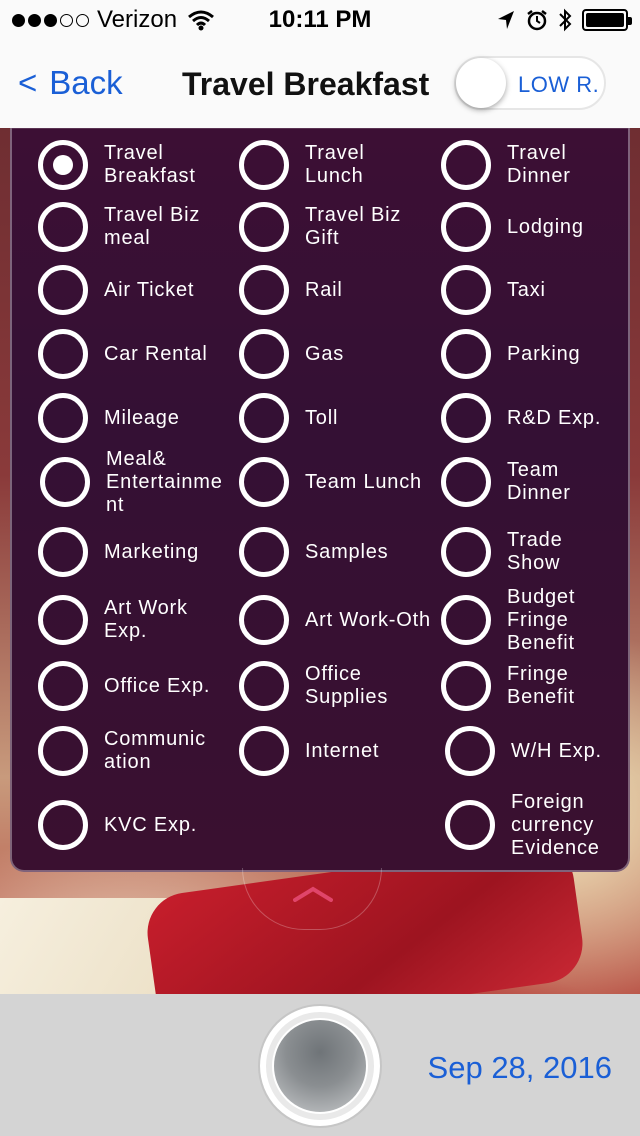 Image resolution: width=640 pixels, height=1136 pixels. I want to click on expense-option-label: Samples, so click(347, 551).